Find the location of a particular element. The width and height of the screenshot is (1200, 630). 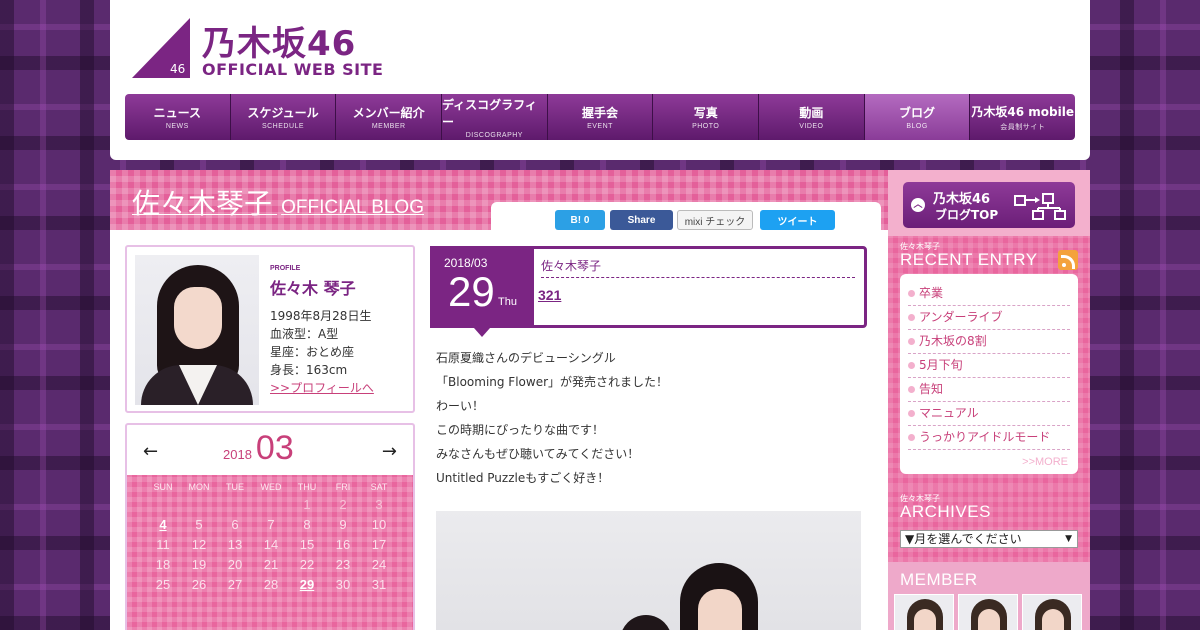

recent-entry-item: 告知 is located at coordinates (989, 390).